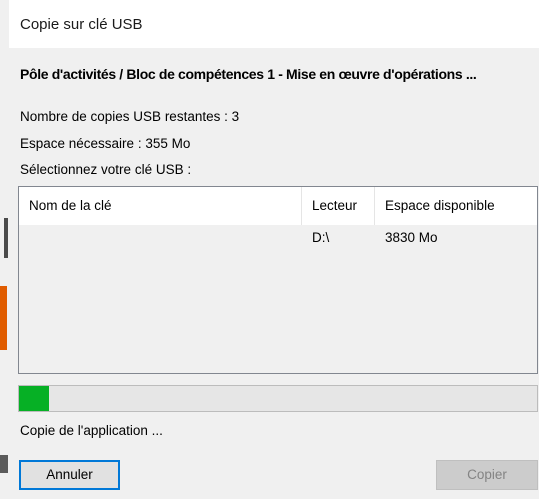  I want to click on column-header-available-space: Espace disponible, so click(456, 206).